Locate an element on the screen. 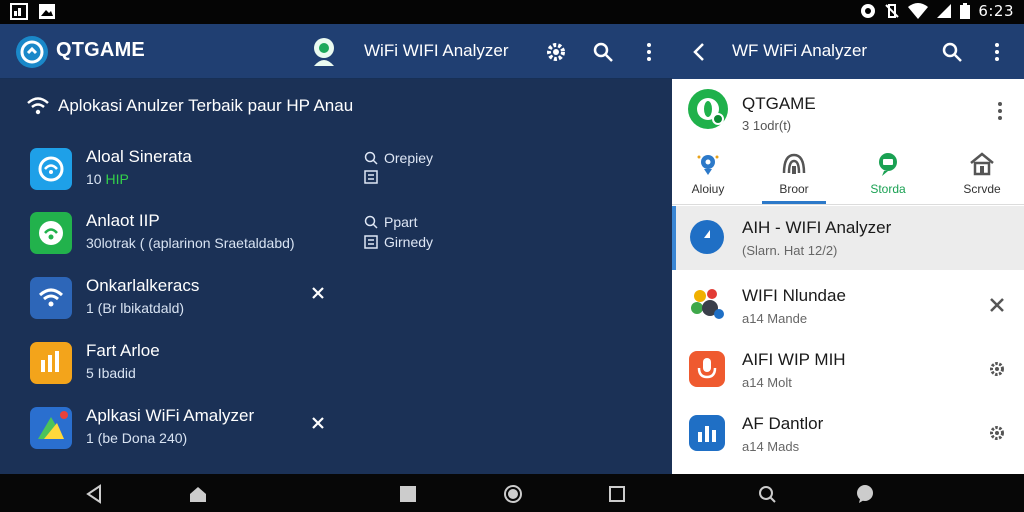 This screenshot has height=512, width=1024. item-subtitle: 30lotrak ( (aplarinon Sraetaldabd) is located at coordinates (190, 243).